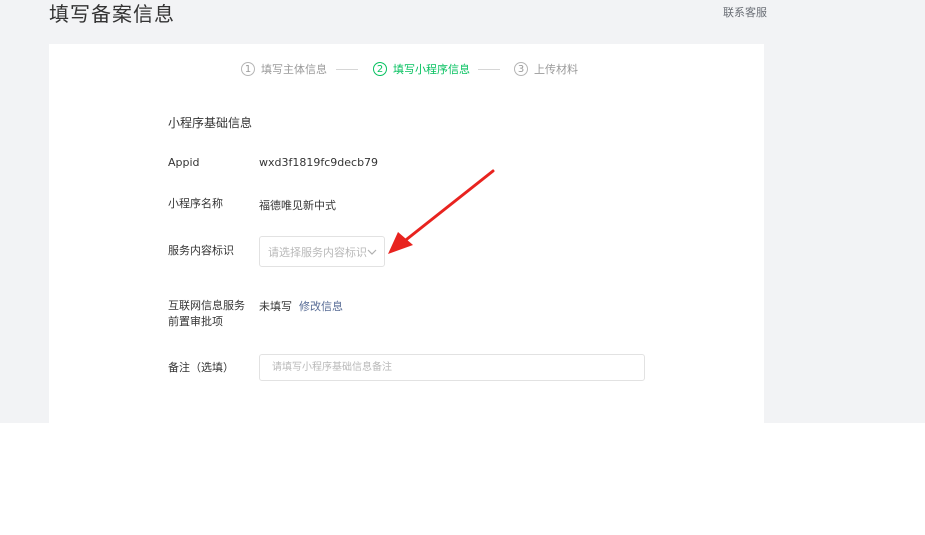 This screenshot has width=925, height=535. What do you see at coordinates (431, 69) in the screenshot?
I see `step-2-label: 填写小程序信息` at bounding box center [431, 69].